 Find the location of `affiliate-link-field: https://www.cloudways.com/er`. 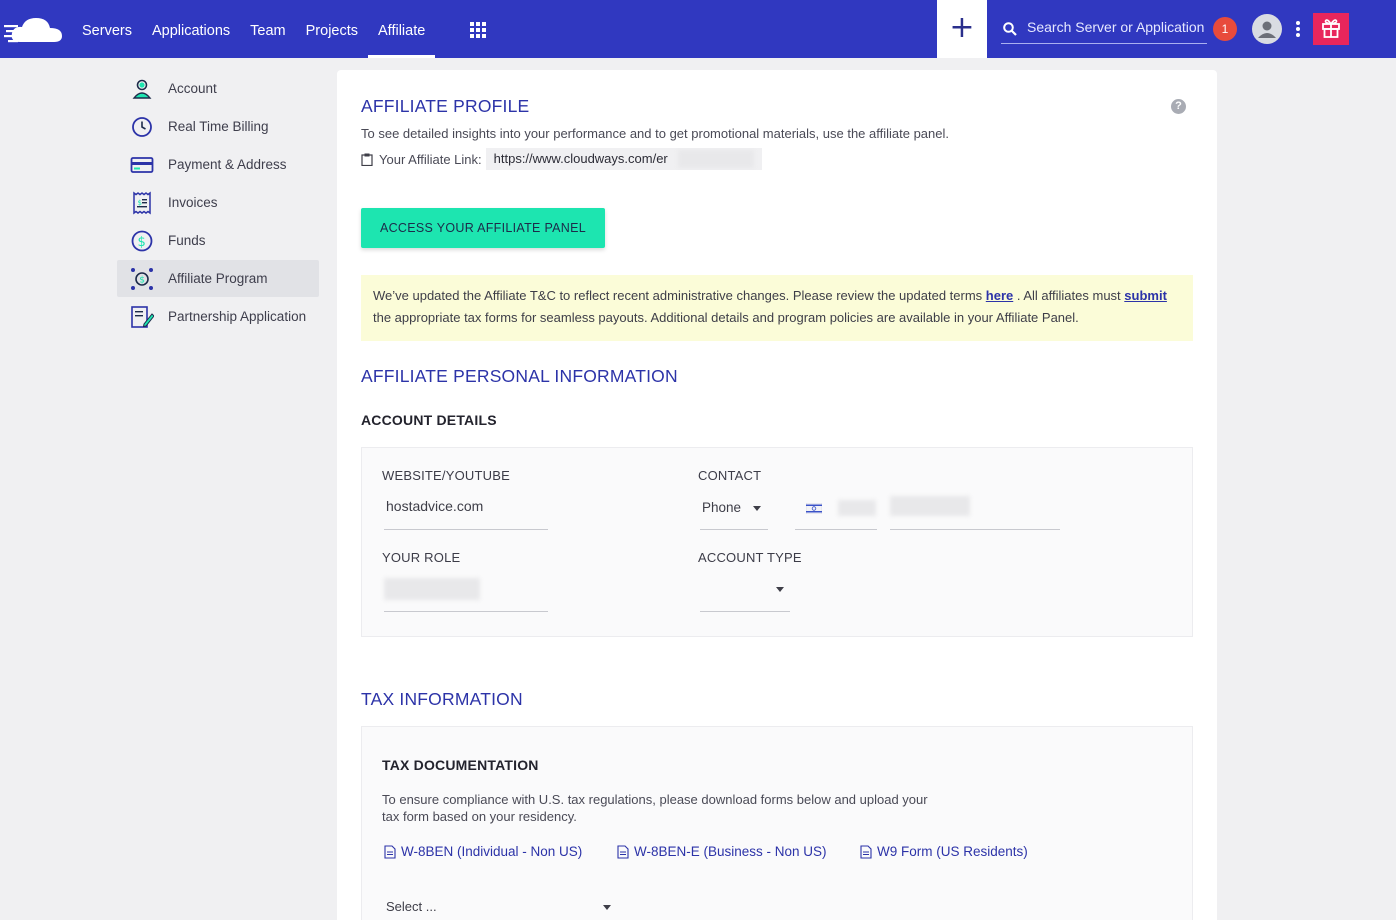

affiliate-link-field: https://www.cloudways.com/er is located at coordinates (623, 159).